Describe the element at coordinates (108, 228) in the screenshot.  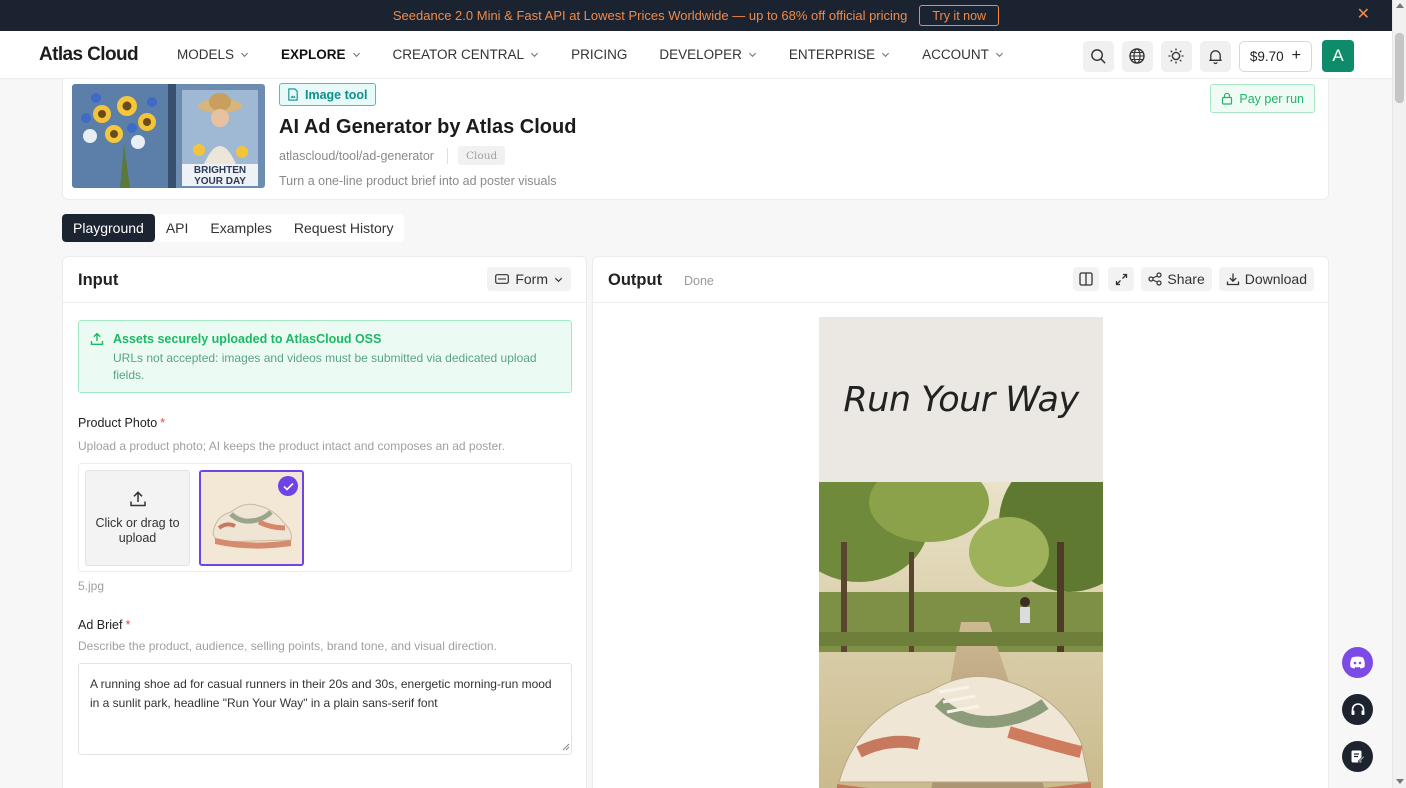
I see `tab-playground: Playground` at that location.